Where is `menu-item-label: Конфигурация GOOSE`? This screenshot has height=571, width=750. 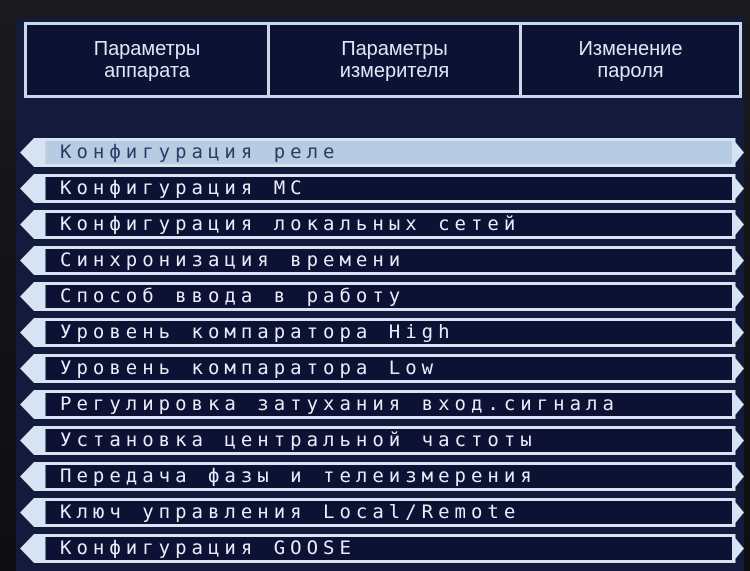 menu-item-label: Конфигурация GOOSE is located at coordinates (208, 548).